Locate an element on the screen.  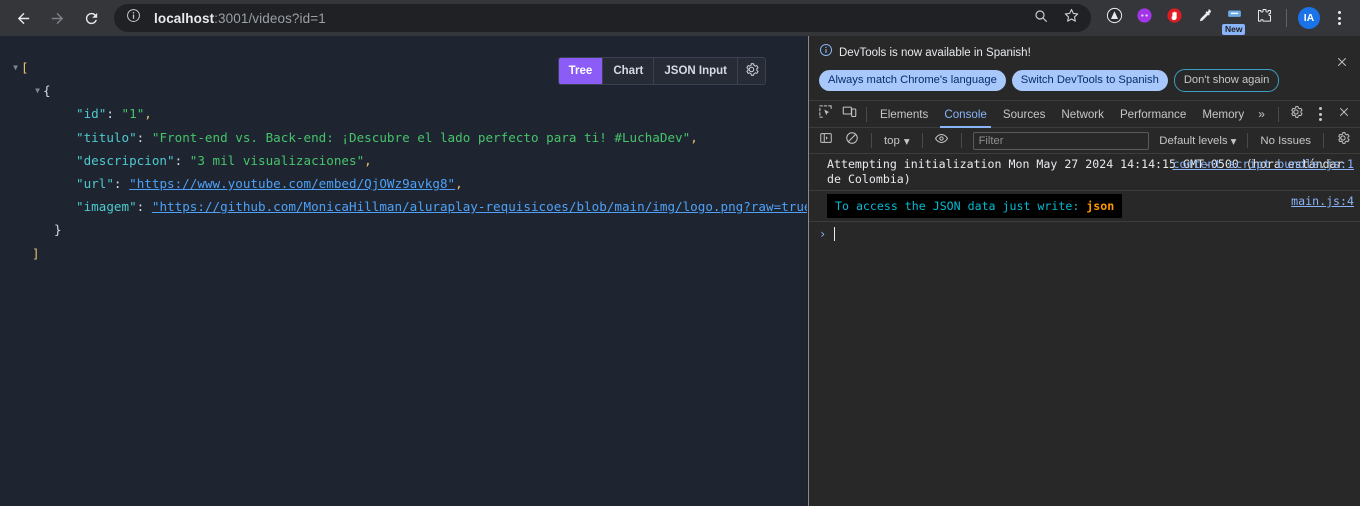
json-key-url: "url" is located at coordinates (95, 183).